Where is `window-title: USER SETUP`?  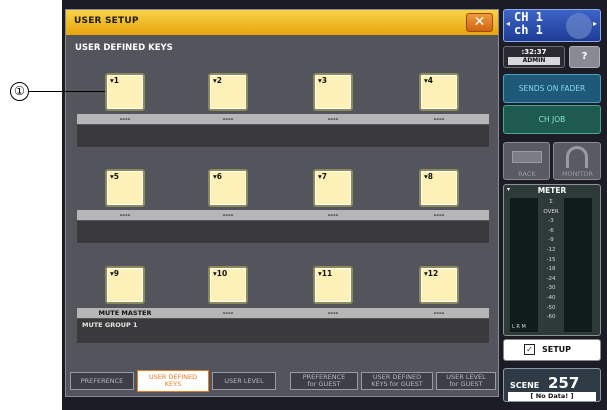 window-title: USER SETUP is located at coordinates (106, 21).